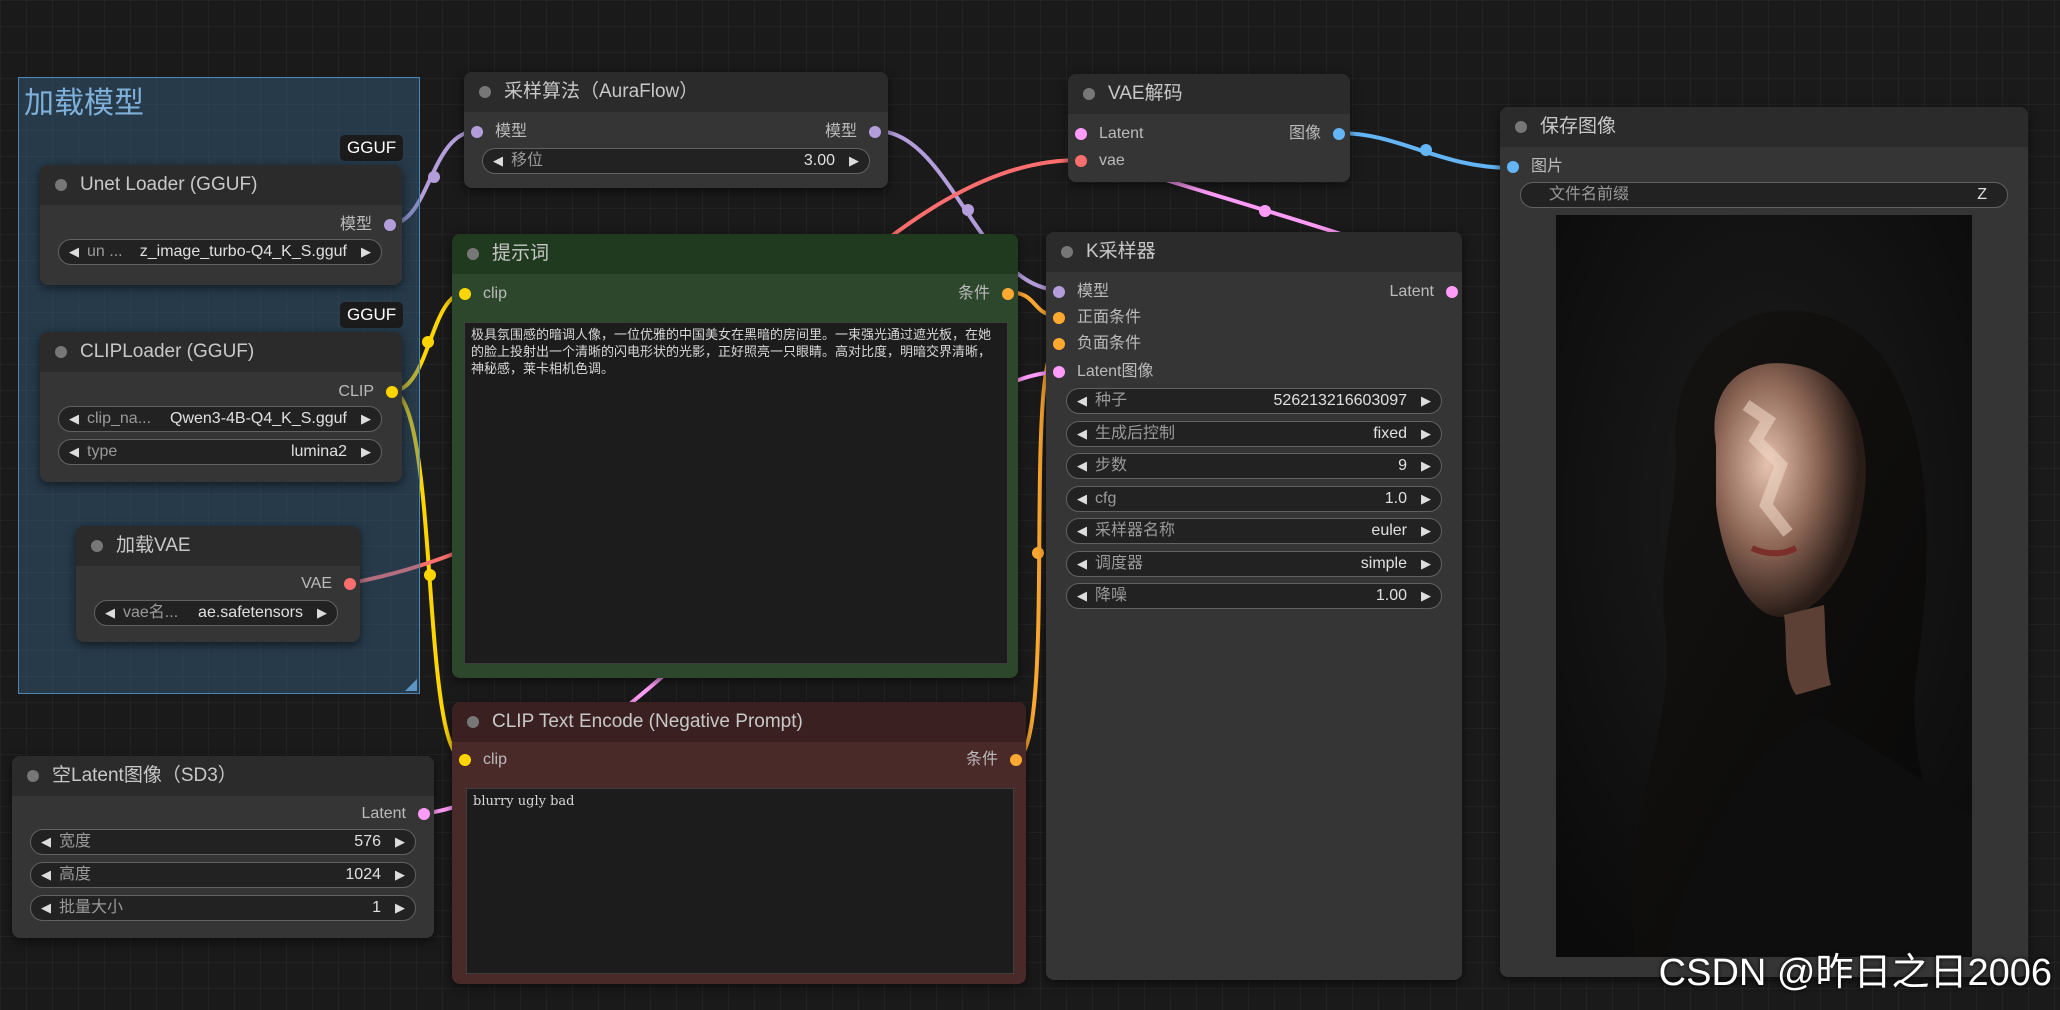 The image size is (2060, 1010). Describe the element at coordinates (221, 185) in the screenshot. I see `node-header: Unet Loader (GGUF)` at that location.